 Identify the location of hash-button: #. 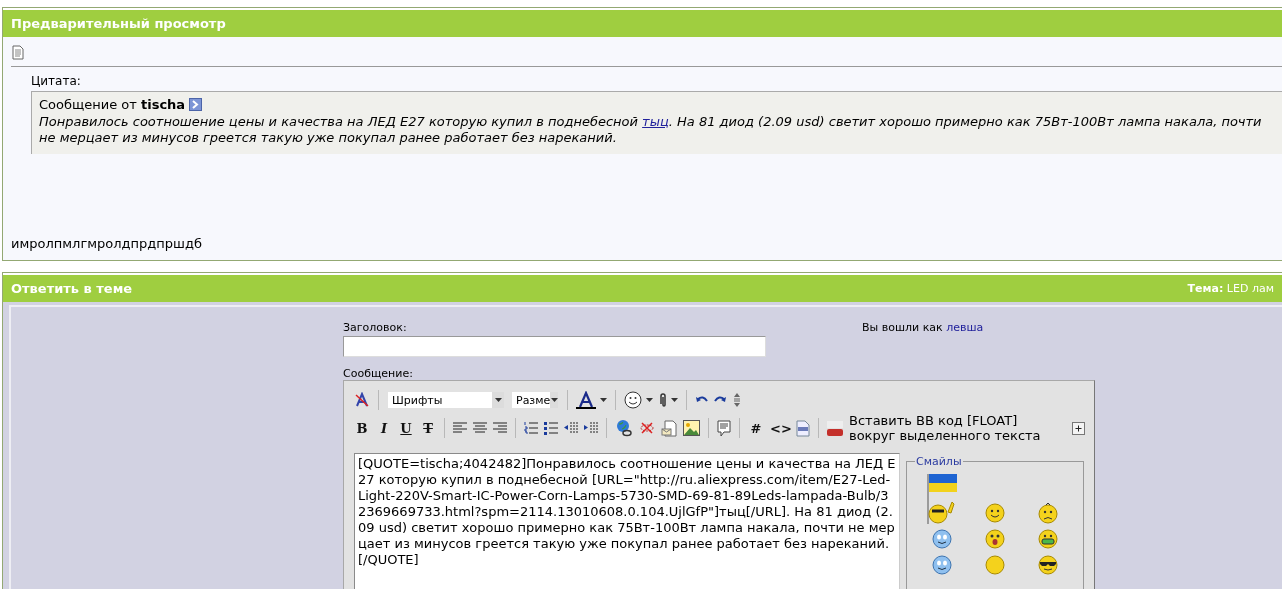
(756, 428).